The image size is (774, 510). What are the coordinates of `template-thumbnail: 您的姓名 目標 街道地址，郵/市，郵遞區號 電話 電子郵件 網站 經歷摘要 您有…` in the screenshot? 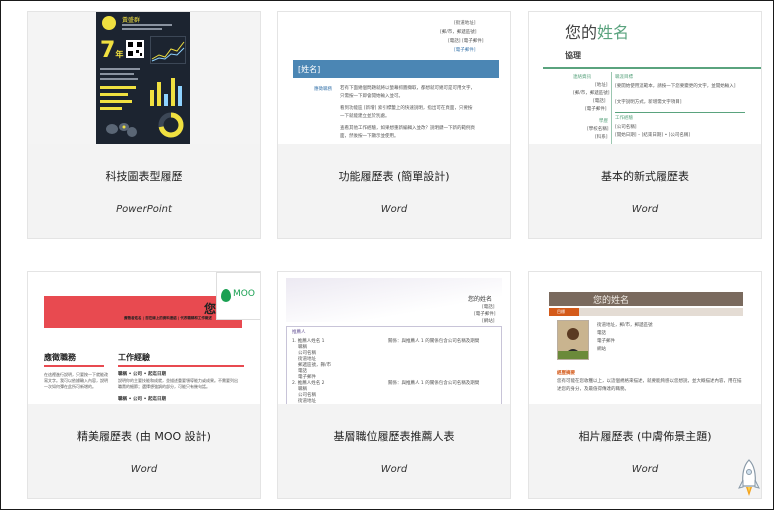 It's located at (645, 338).